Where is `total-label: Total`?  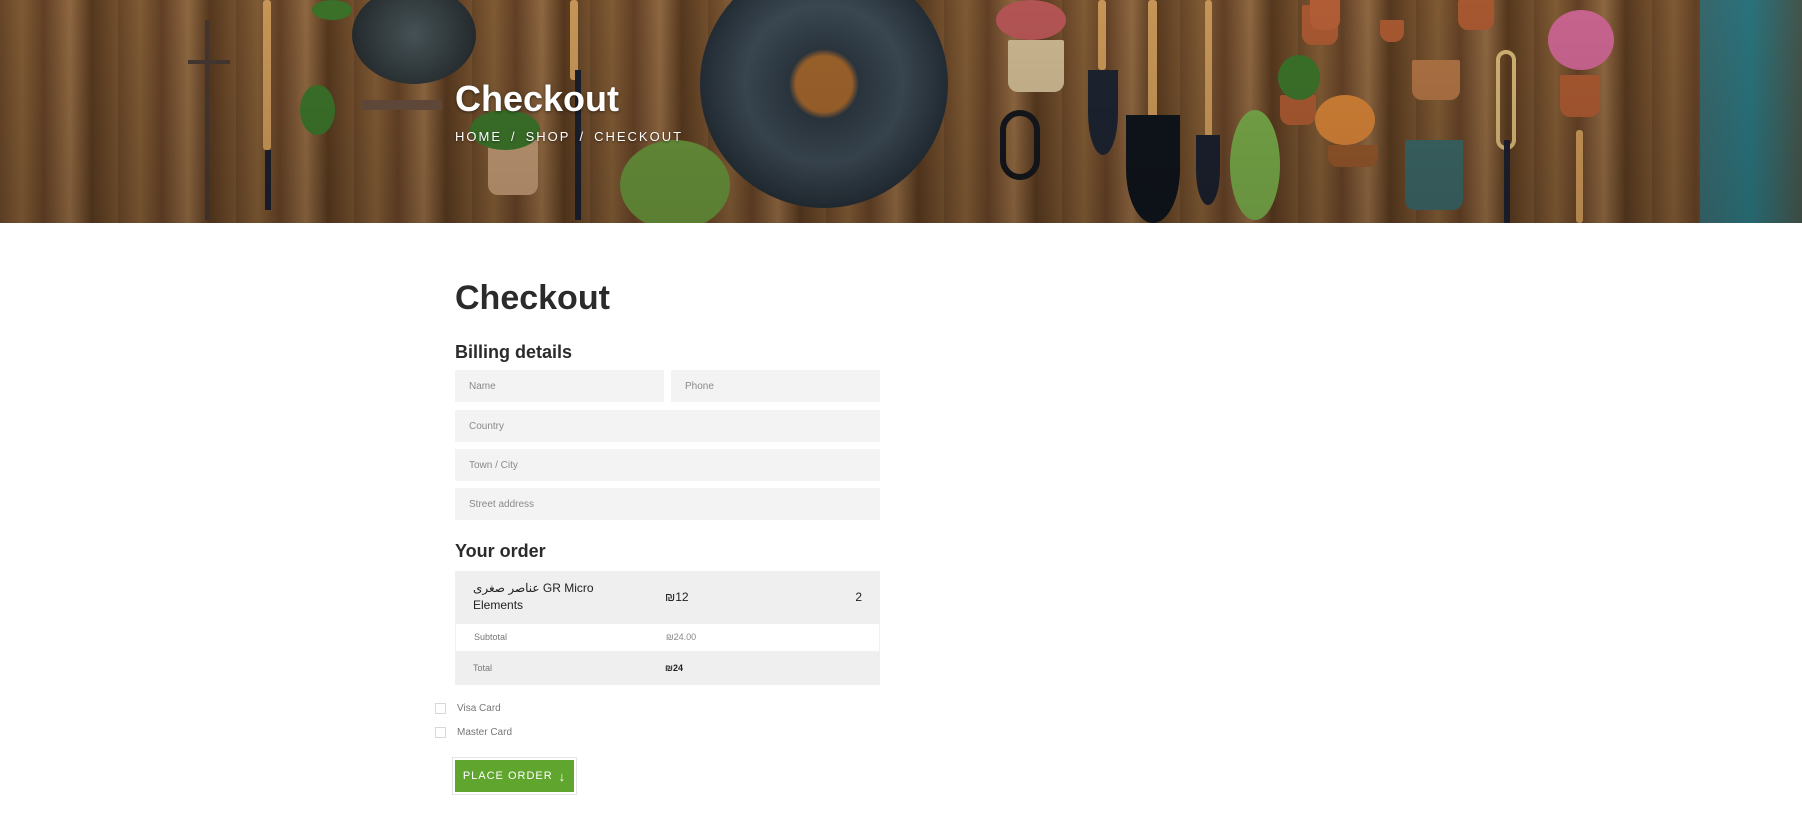
total-label: Total is located at coordinates (483, 668).